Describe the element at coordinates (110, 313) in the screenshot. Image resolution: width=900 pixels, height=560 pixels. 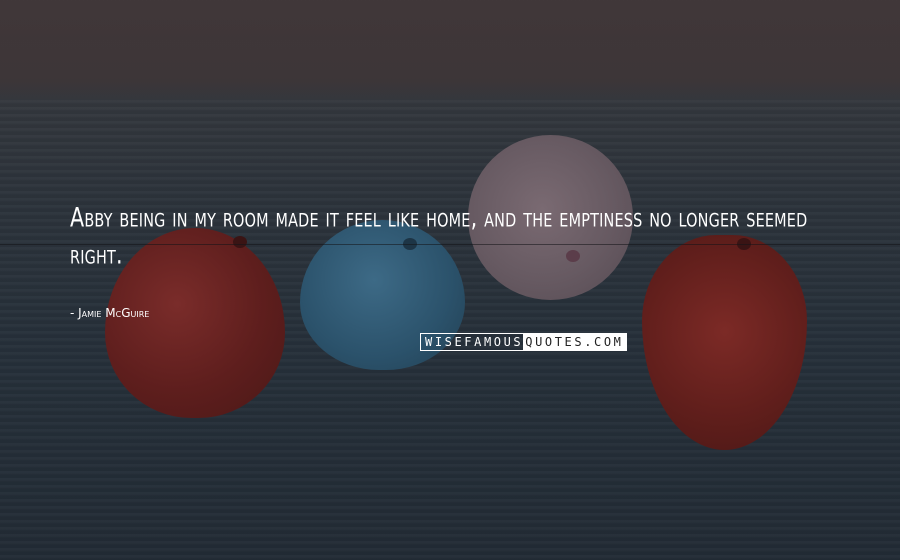
I see `quote-author: - Jamie McGuire` at that location.